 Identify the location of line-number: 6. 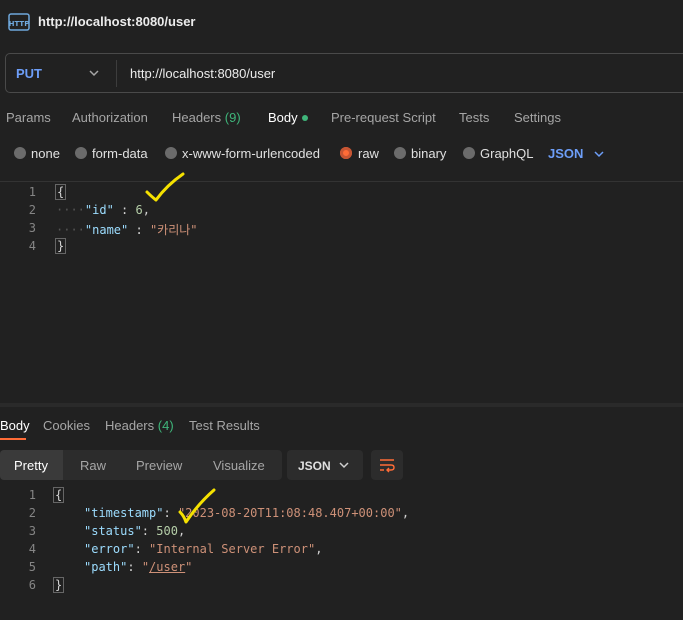
(32, 585).